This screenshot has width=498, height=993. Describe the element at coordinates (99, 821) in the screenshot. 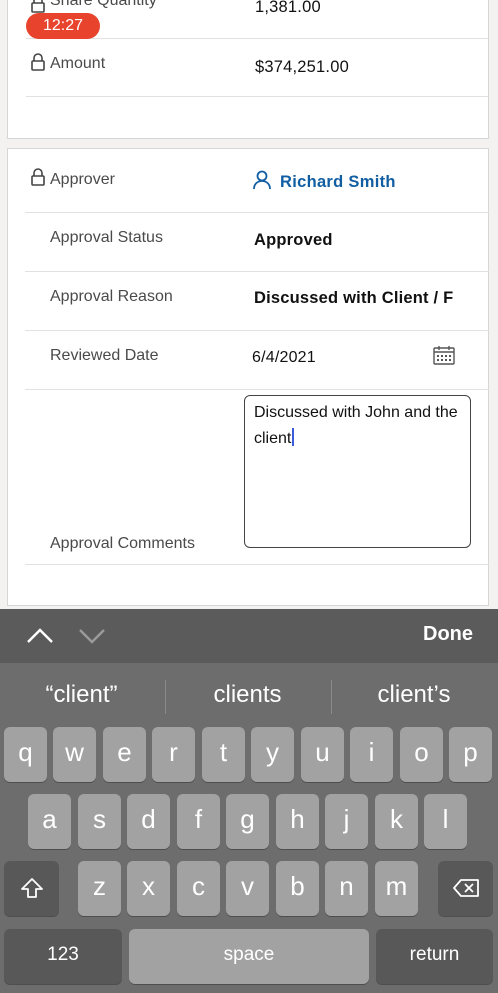

I see `key-s: s` at that location.